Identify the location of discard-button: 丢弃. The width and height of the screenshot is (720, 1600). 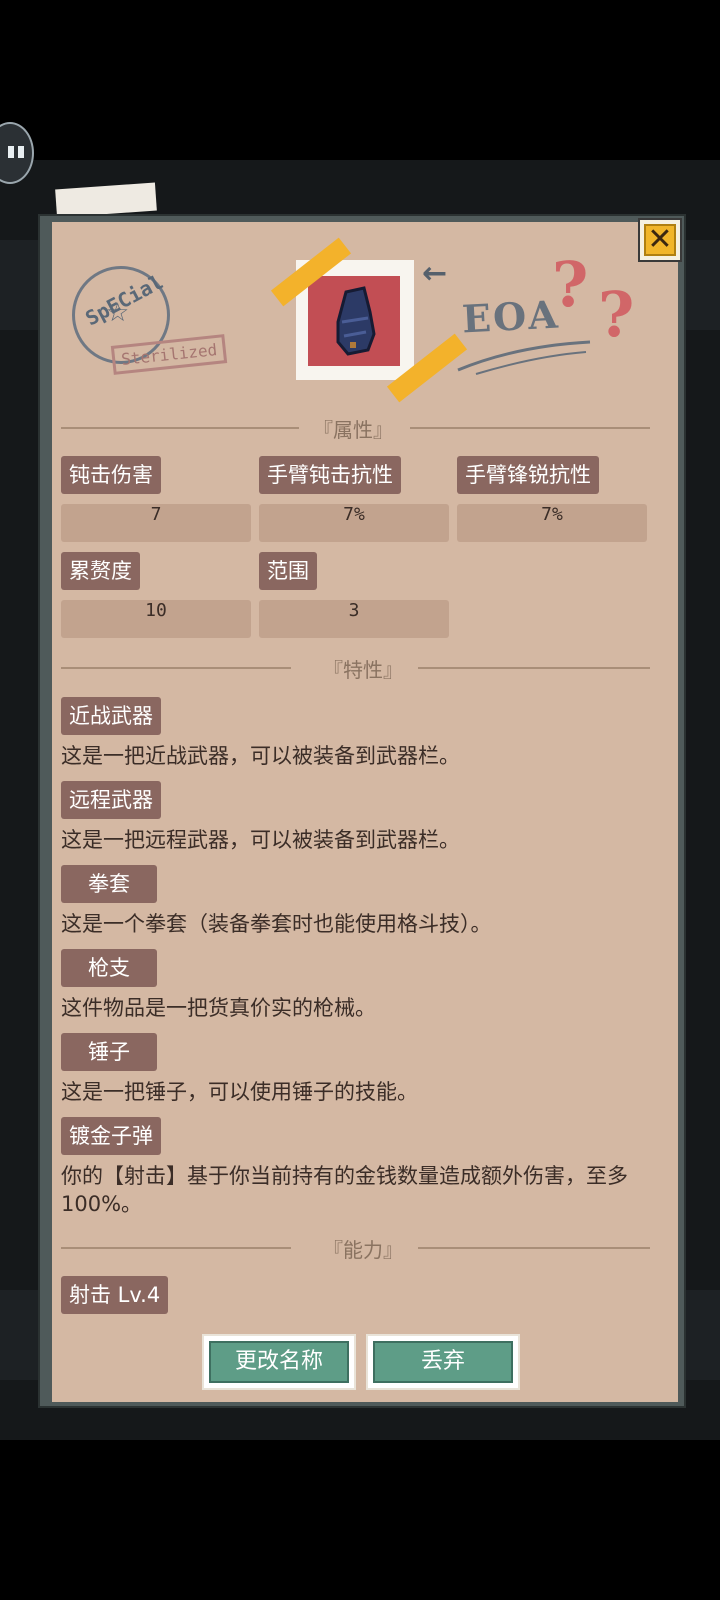
(443, 1362).